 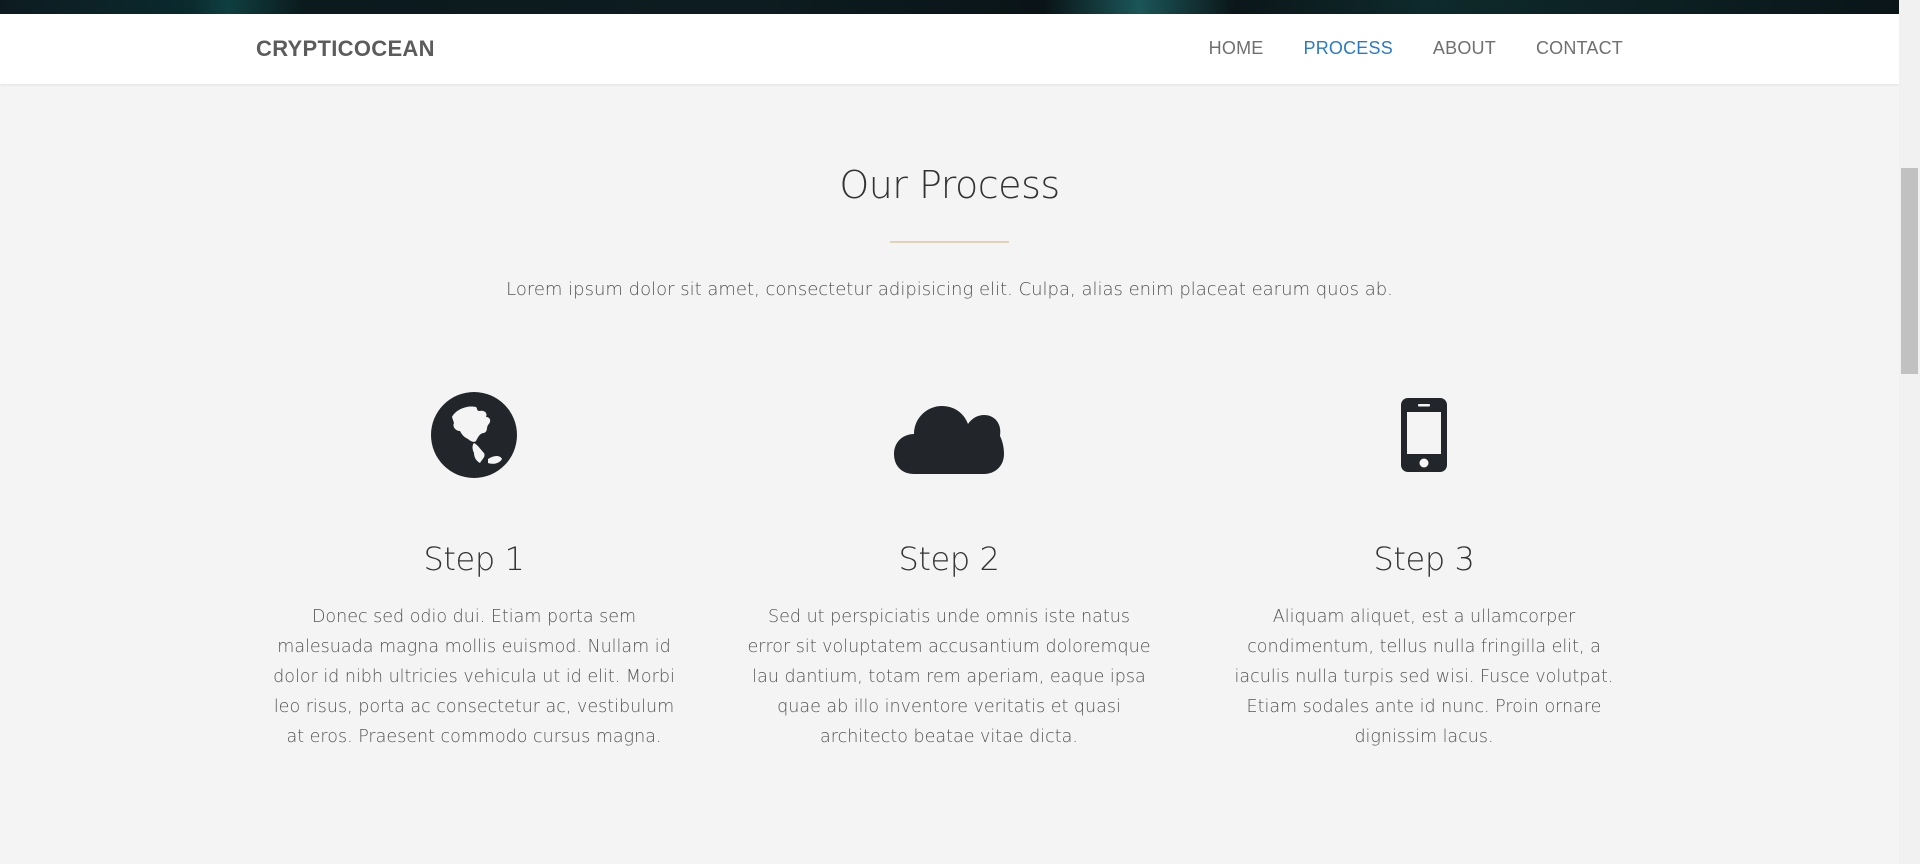 I want to click on step-title: Step 3, so click(x=1424, y=559).